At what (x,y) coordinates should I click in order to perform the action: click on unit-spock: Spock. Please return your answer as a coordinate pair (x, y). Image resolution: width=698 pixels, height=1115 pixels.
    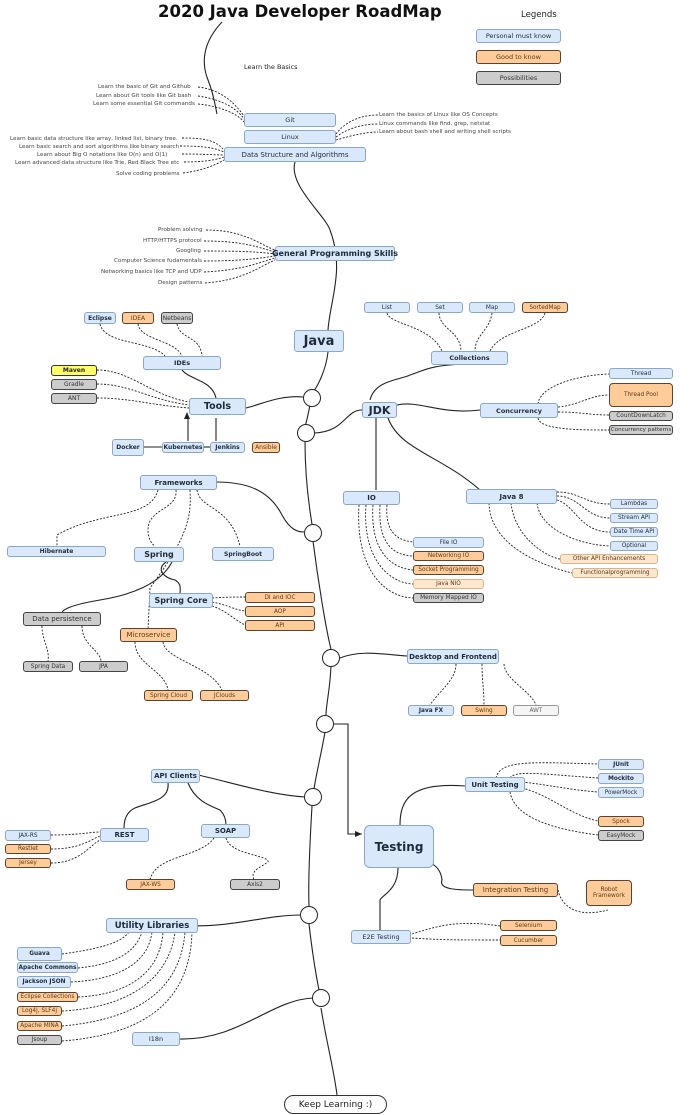
    Looking at the image, I should click on (621, 821).